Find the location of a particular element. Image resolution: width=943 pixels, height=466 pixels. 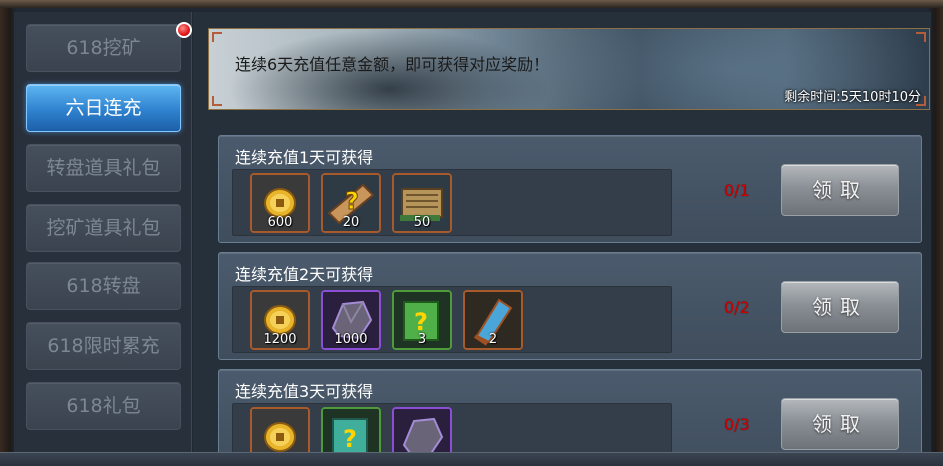

sidebar-item-label: 挖矿道具礼包 is located at coordinates (103, 228).